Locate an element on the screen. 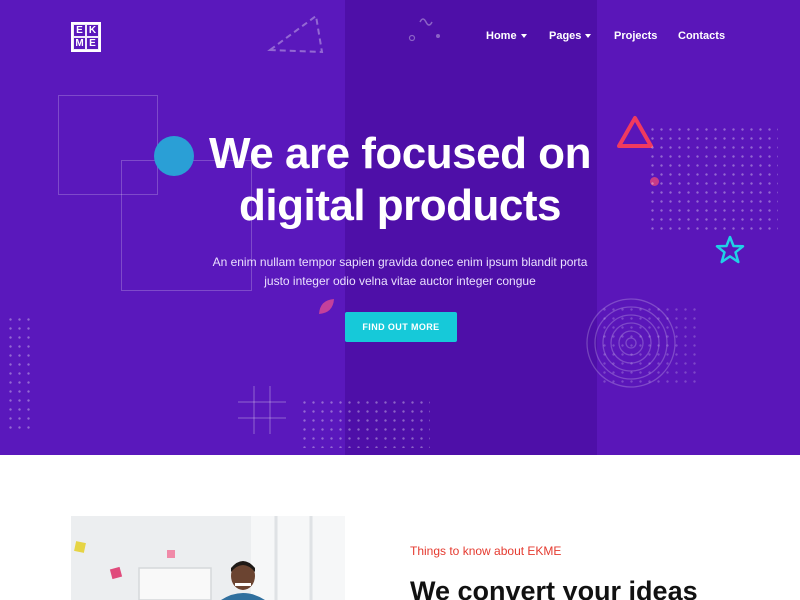  nav-item-label: Home is located at coordinates (501, 36).